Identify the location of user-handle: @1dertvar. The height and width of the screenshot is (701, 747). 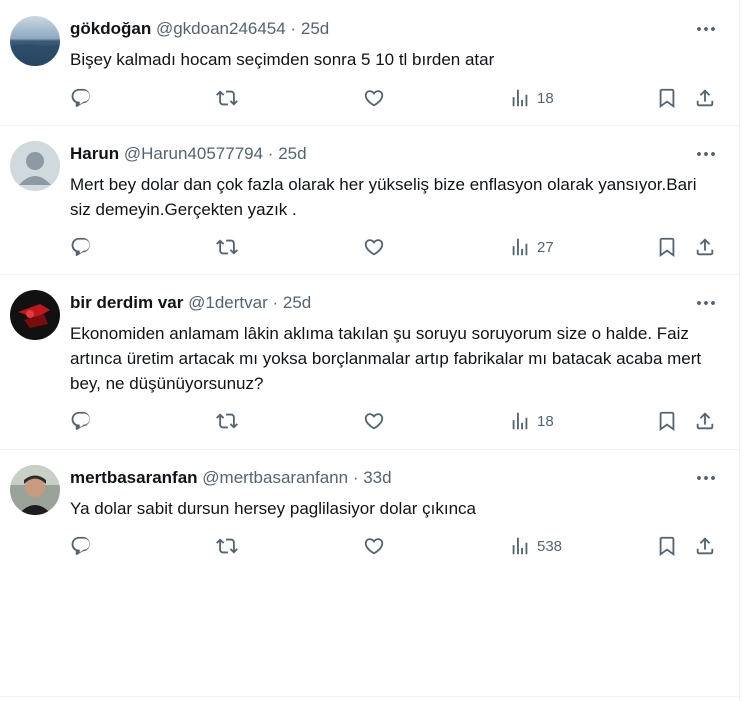
(228, 302).